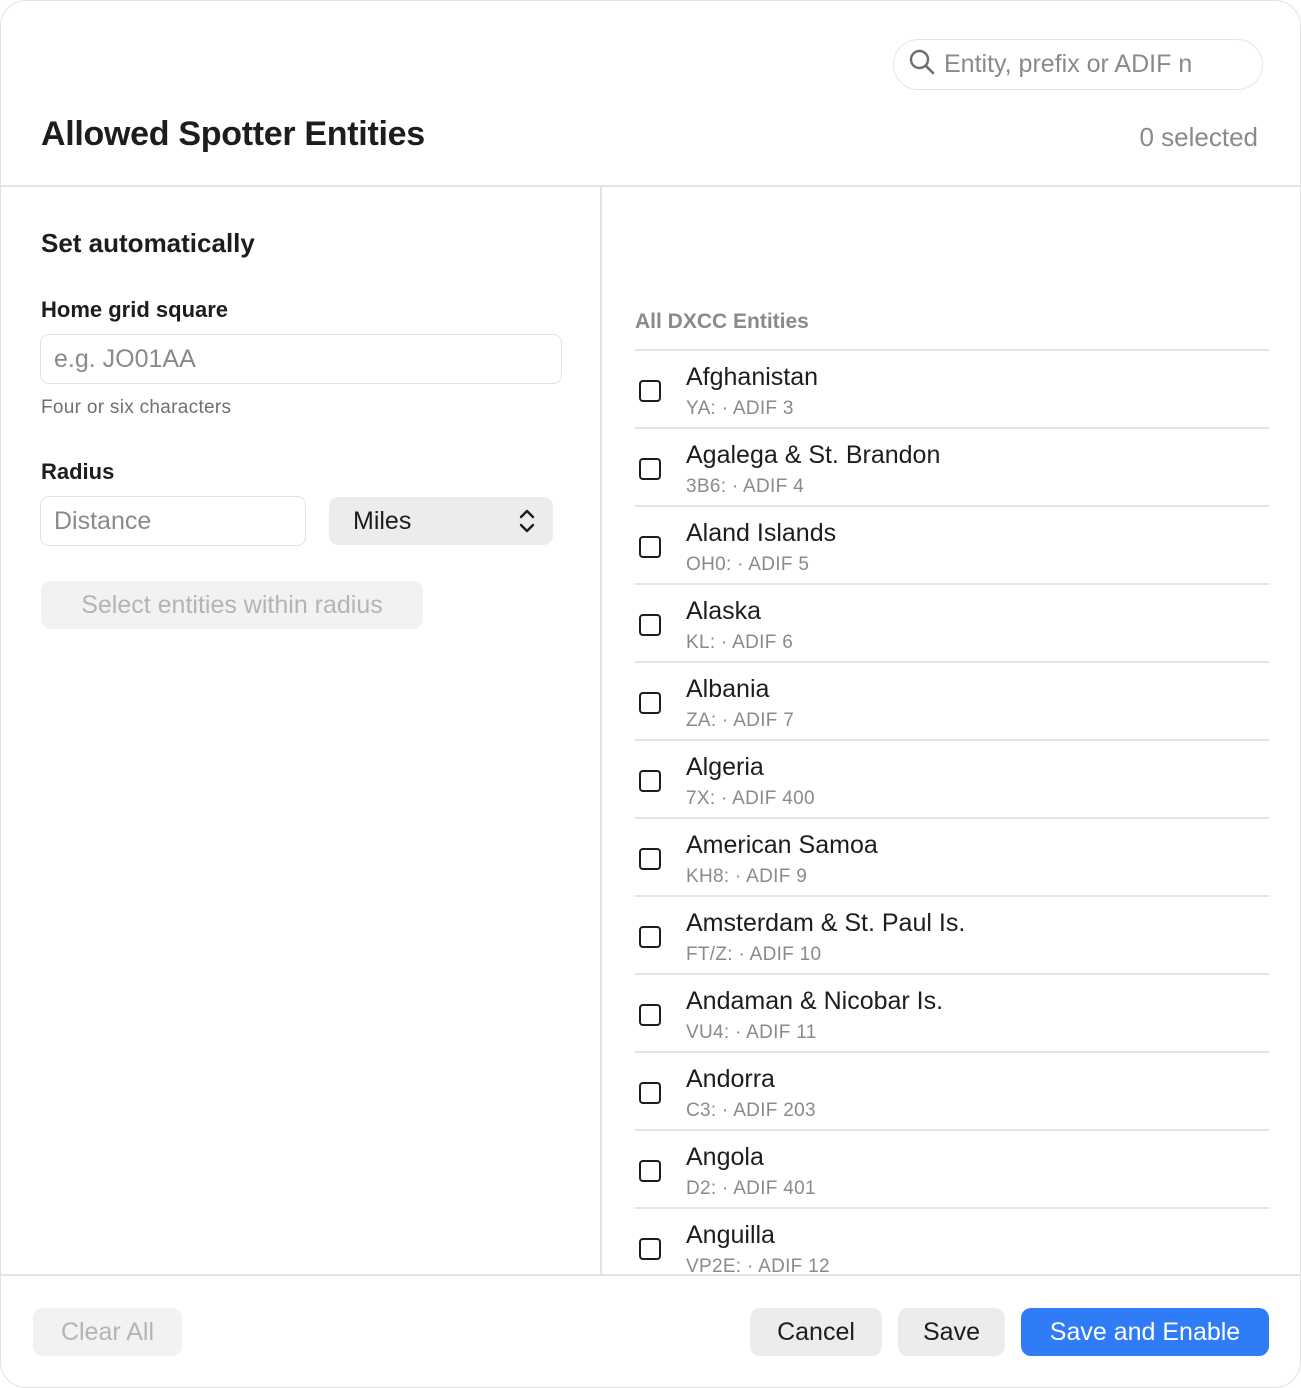 The image size is (1301, 1388). I want to click on list-item: Agalega & St. Brandon 3B6: · ADIF 4, so click(952, 466).